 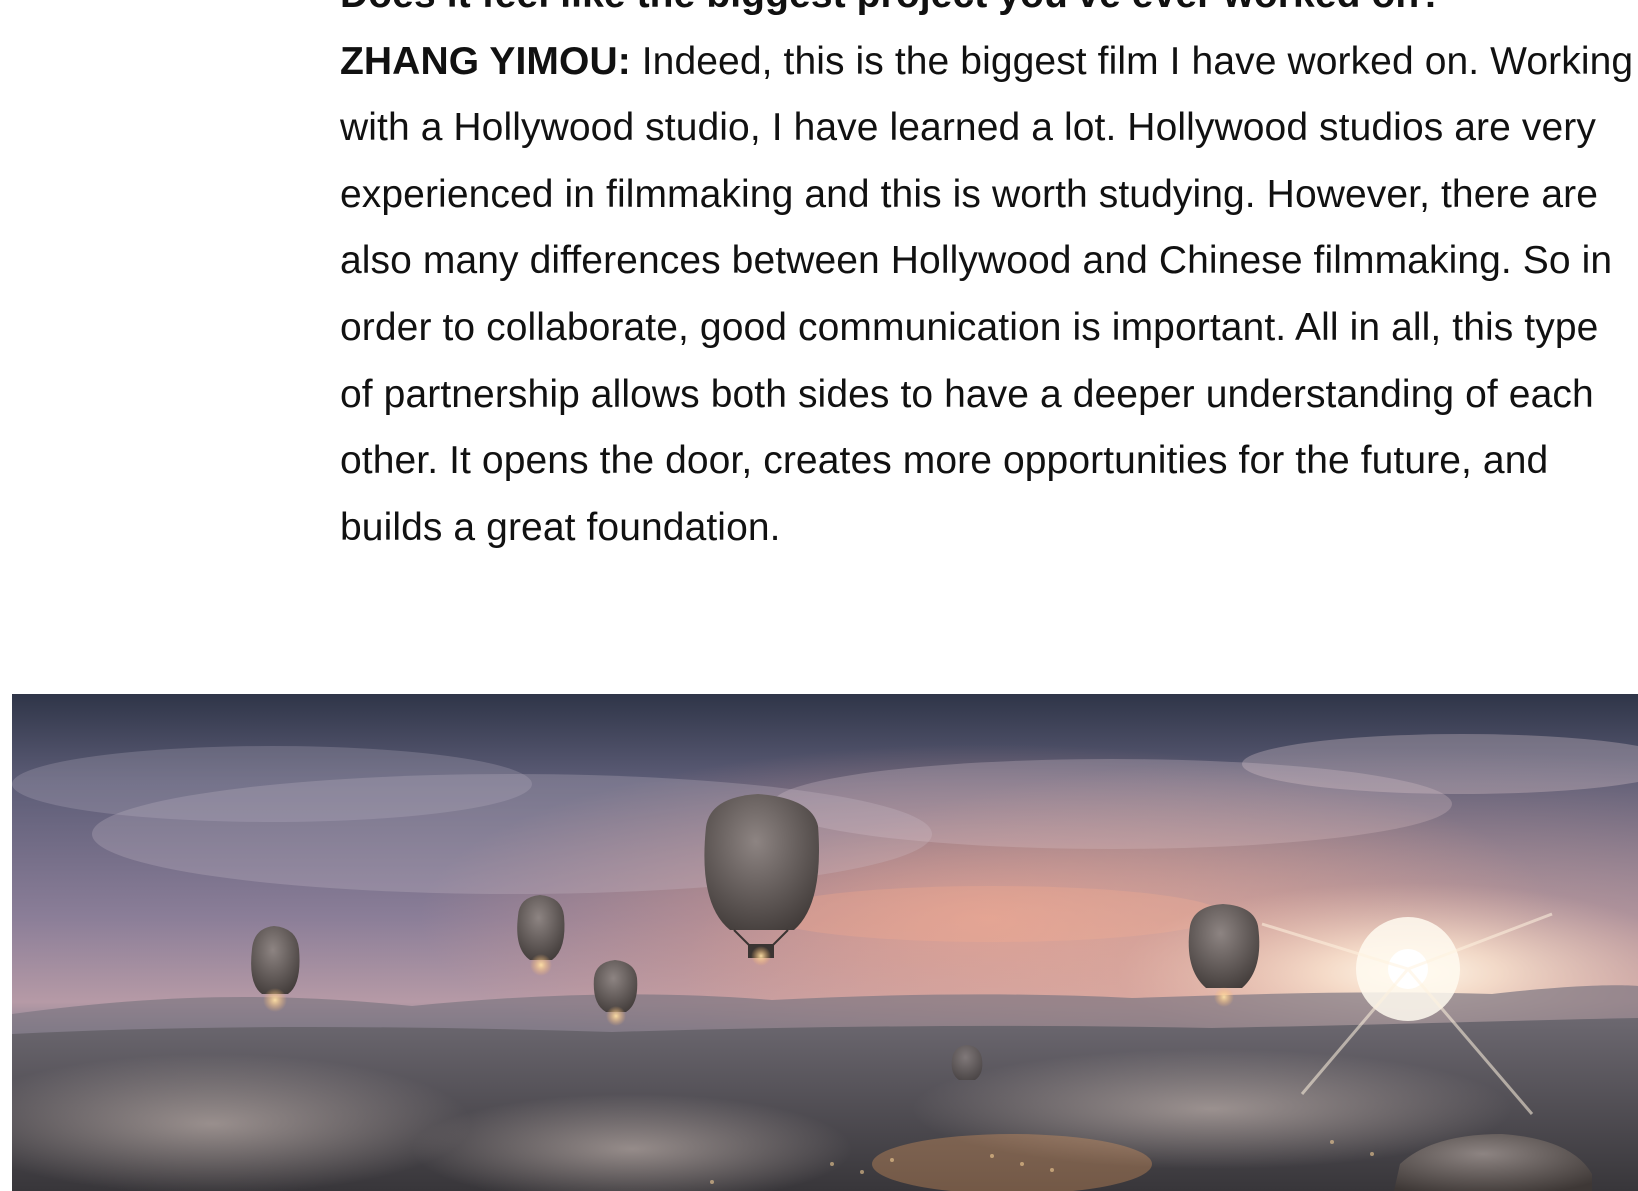 I want to click on lantern-icon, so click(x=967, y=1062).